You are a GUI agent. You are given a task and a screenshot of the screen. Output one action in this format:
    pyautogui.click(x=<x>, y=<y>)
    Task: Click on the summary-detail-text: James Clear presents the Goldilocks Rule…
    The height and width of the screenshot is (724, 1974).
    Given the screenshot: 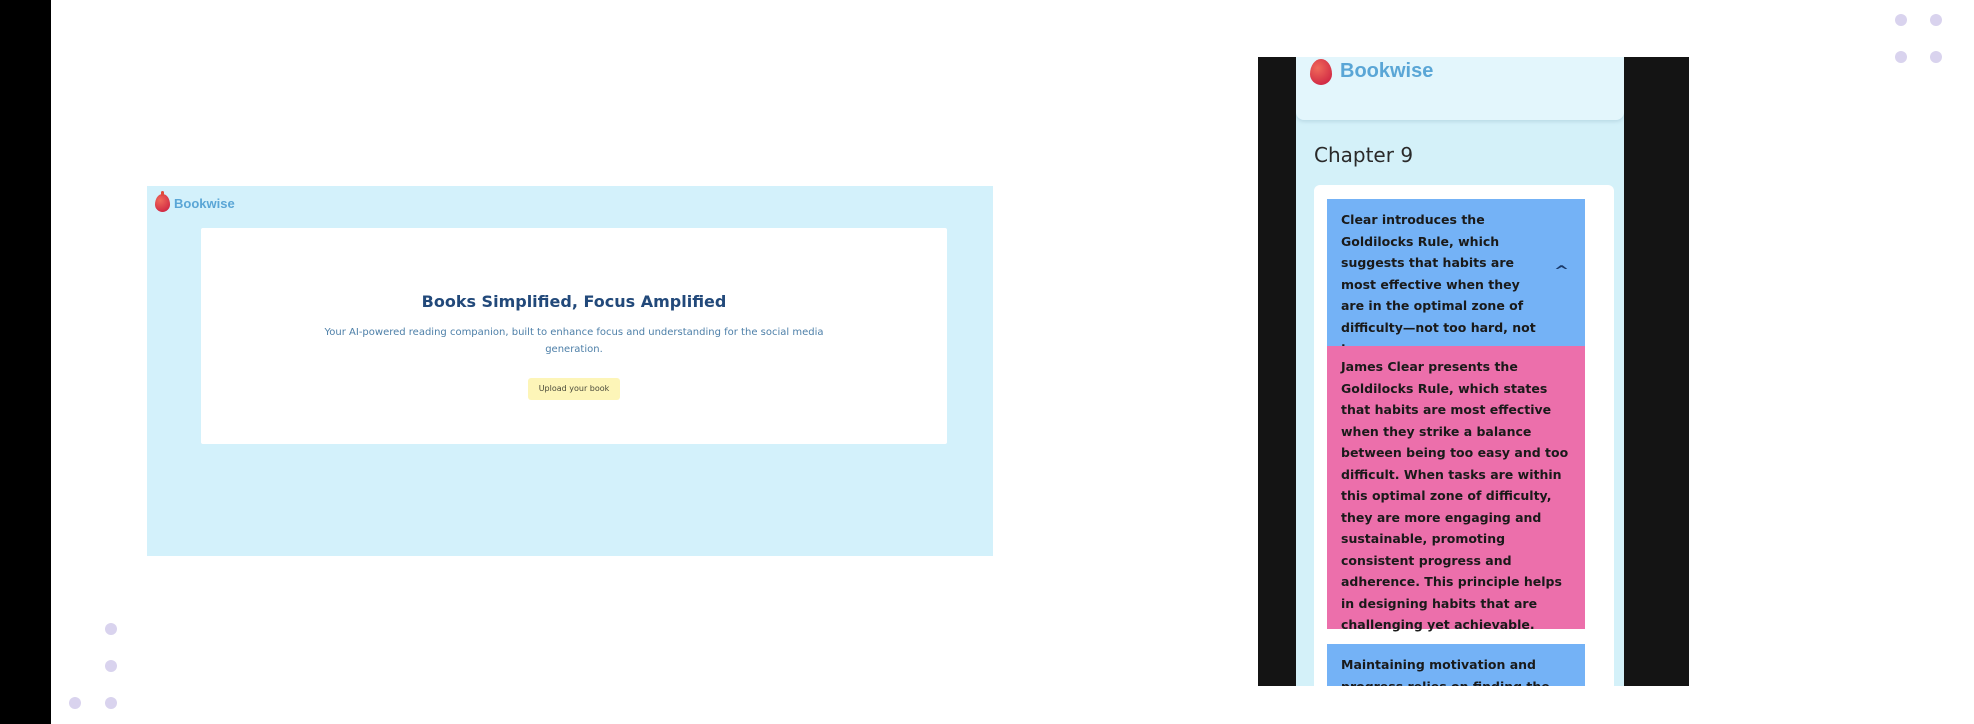 What is the action you would take?
    pyautogui.click(x=1455, y=495)
    